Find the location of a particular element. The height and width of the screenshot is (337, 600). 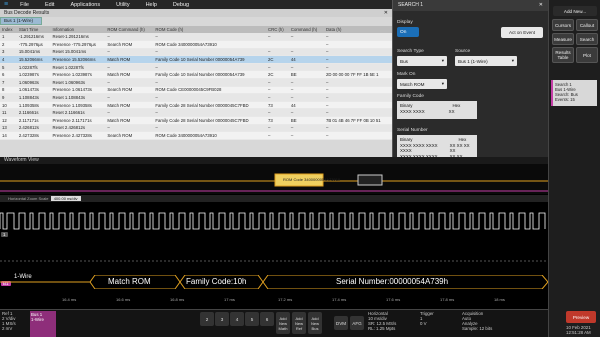

table-row: 7 1.060963s Reset 1.060963s – – – – – is located at coordinates (196, 82).